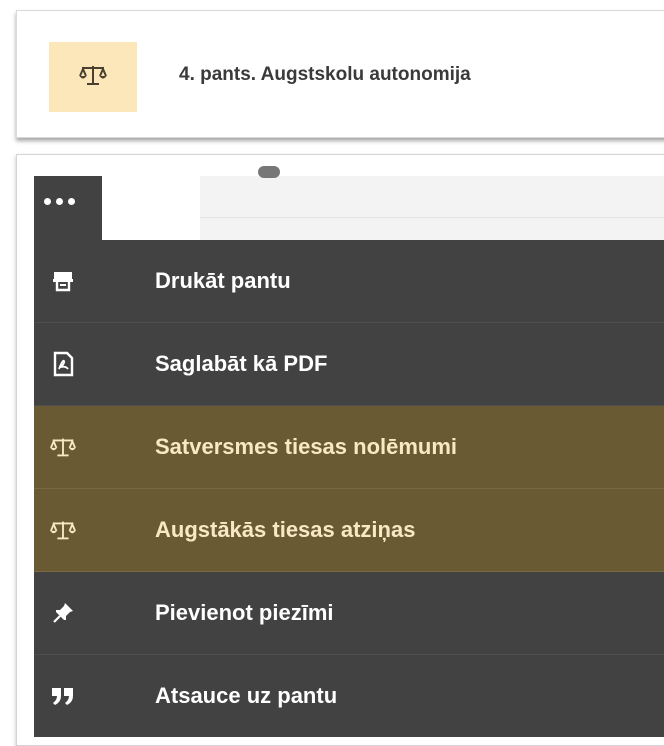  I want to click on background-content-strip, so click(432, 208).